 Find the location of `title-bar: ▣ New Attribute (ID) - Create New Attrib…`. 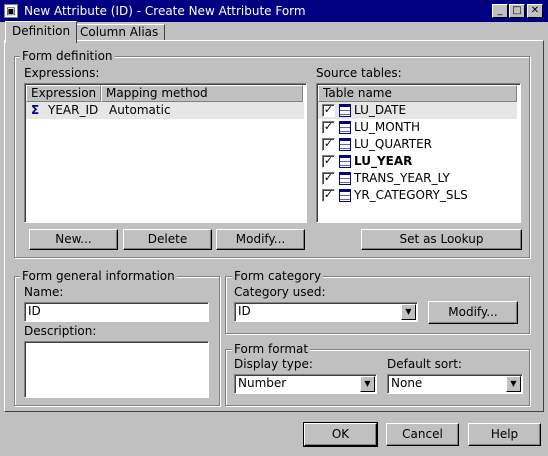

title-bar: ▣ New Attribute (ID) - Create New Attrib… is located at coordinates (274, 11).